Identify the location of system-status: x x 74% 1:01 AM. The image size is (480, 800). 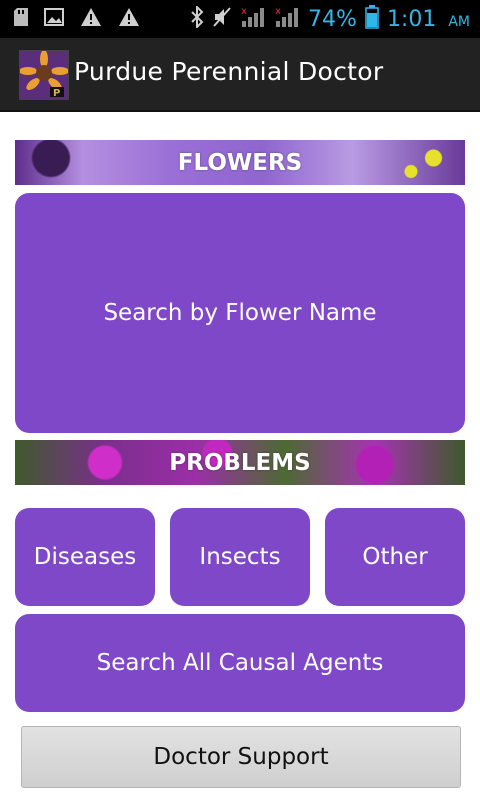
(330, 19).